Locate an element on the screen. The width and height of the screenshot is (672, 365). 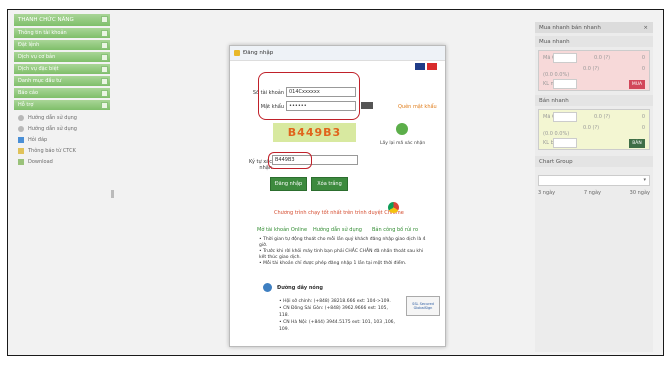
sell-price: 0.0 (?) is located at coordinates (602, 117).